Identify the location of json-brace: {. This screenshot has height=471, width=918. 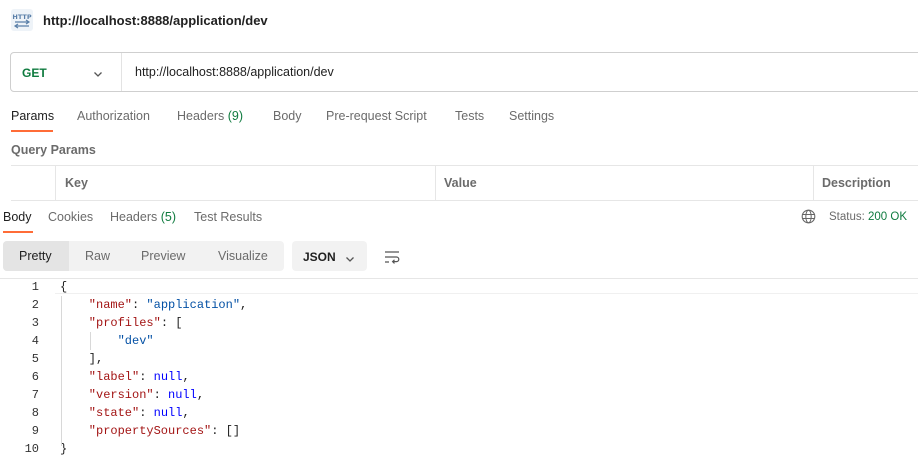
(64, 287).